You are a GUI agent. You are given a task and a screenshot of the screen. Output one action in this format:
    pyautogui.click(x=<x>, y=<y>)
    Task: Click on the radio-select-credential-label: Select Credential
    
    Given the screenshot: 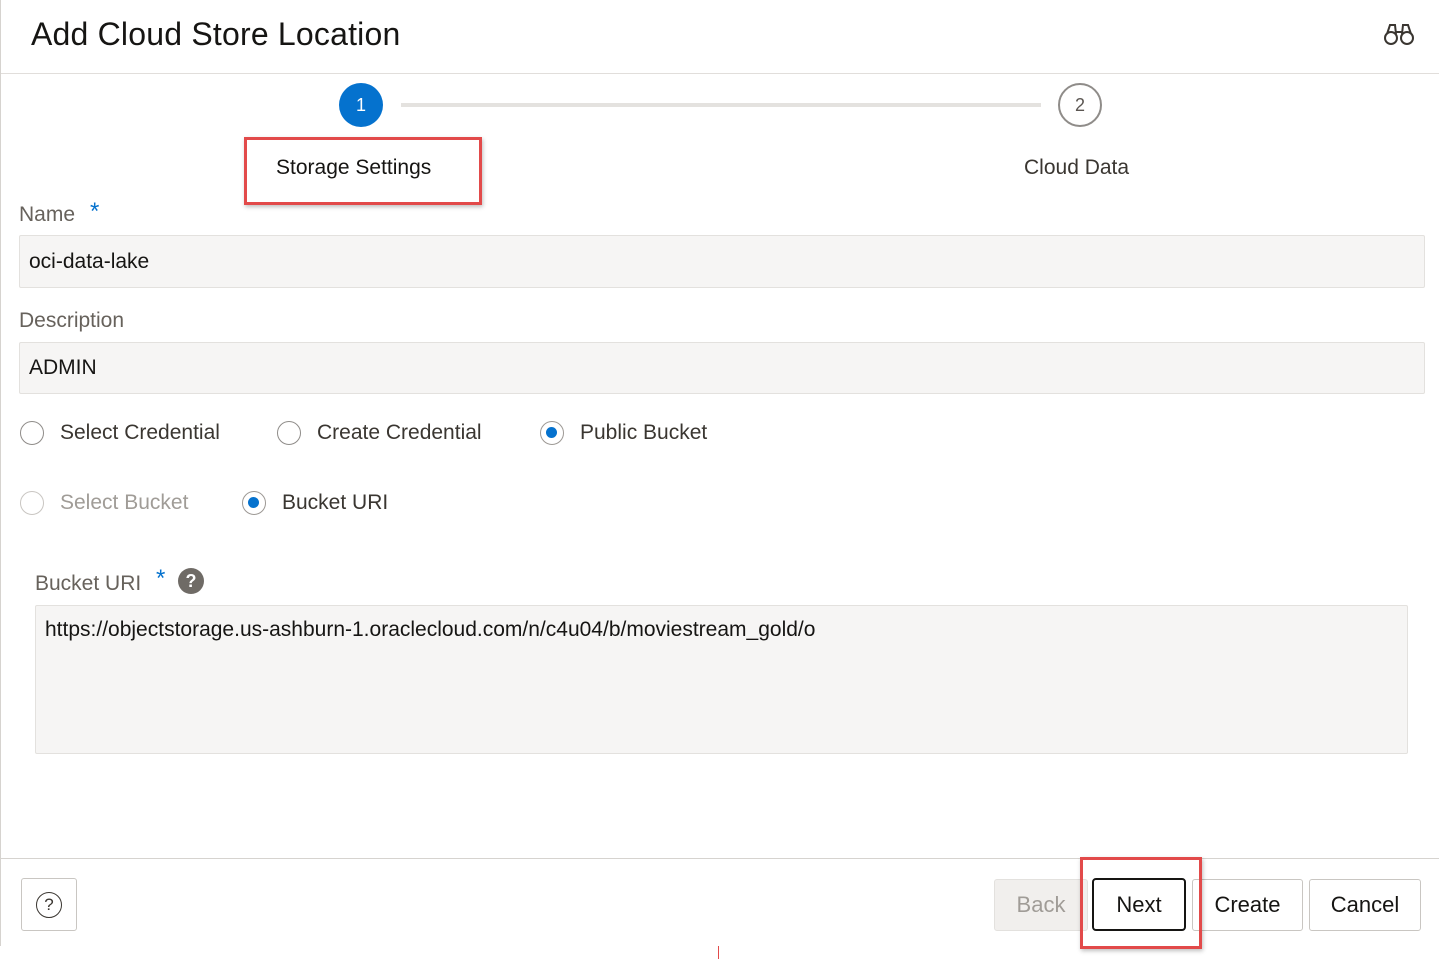 What is the action you would take?
    pyautogui.click(x=140, y=433)
    